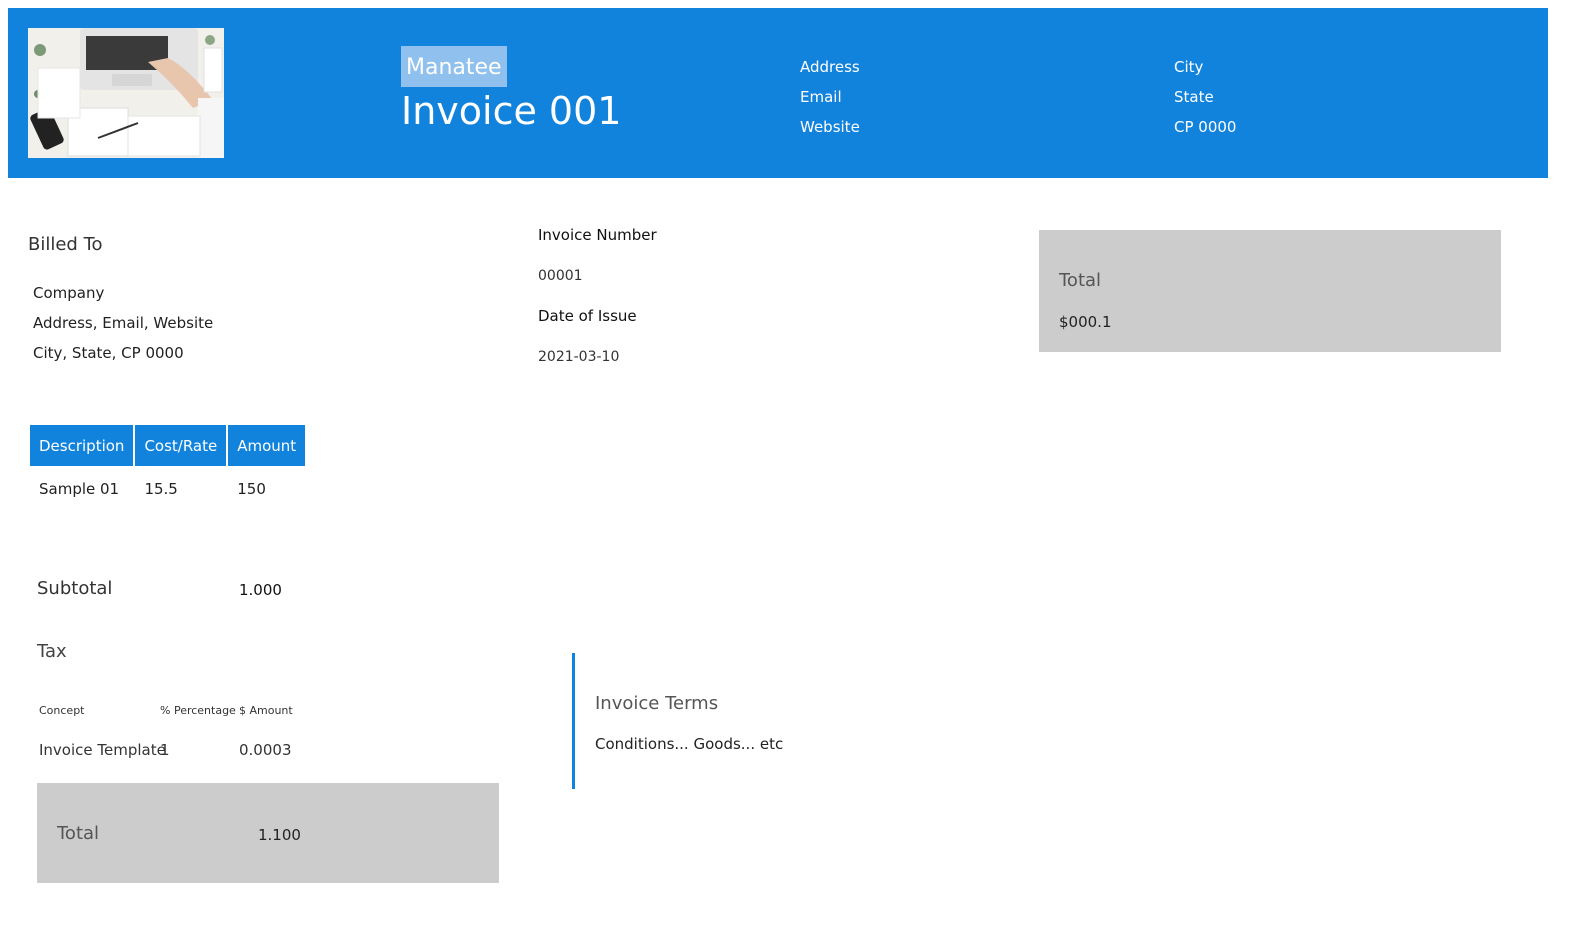 The height and width of the screenshot is (937, 1595). What do you see at coordinates (265, 750) in the screenshot?
I see `tax-amount: 0.0003` at bounding box center [265, 750].